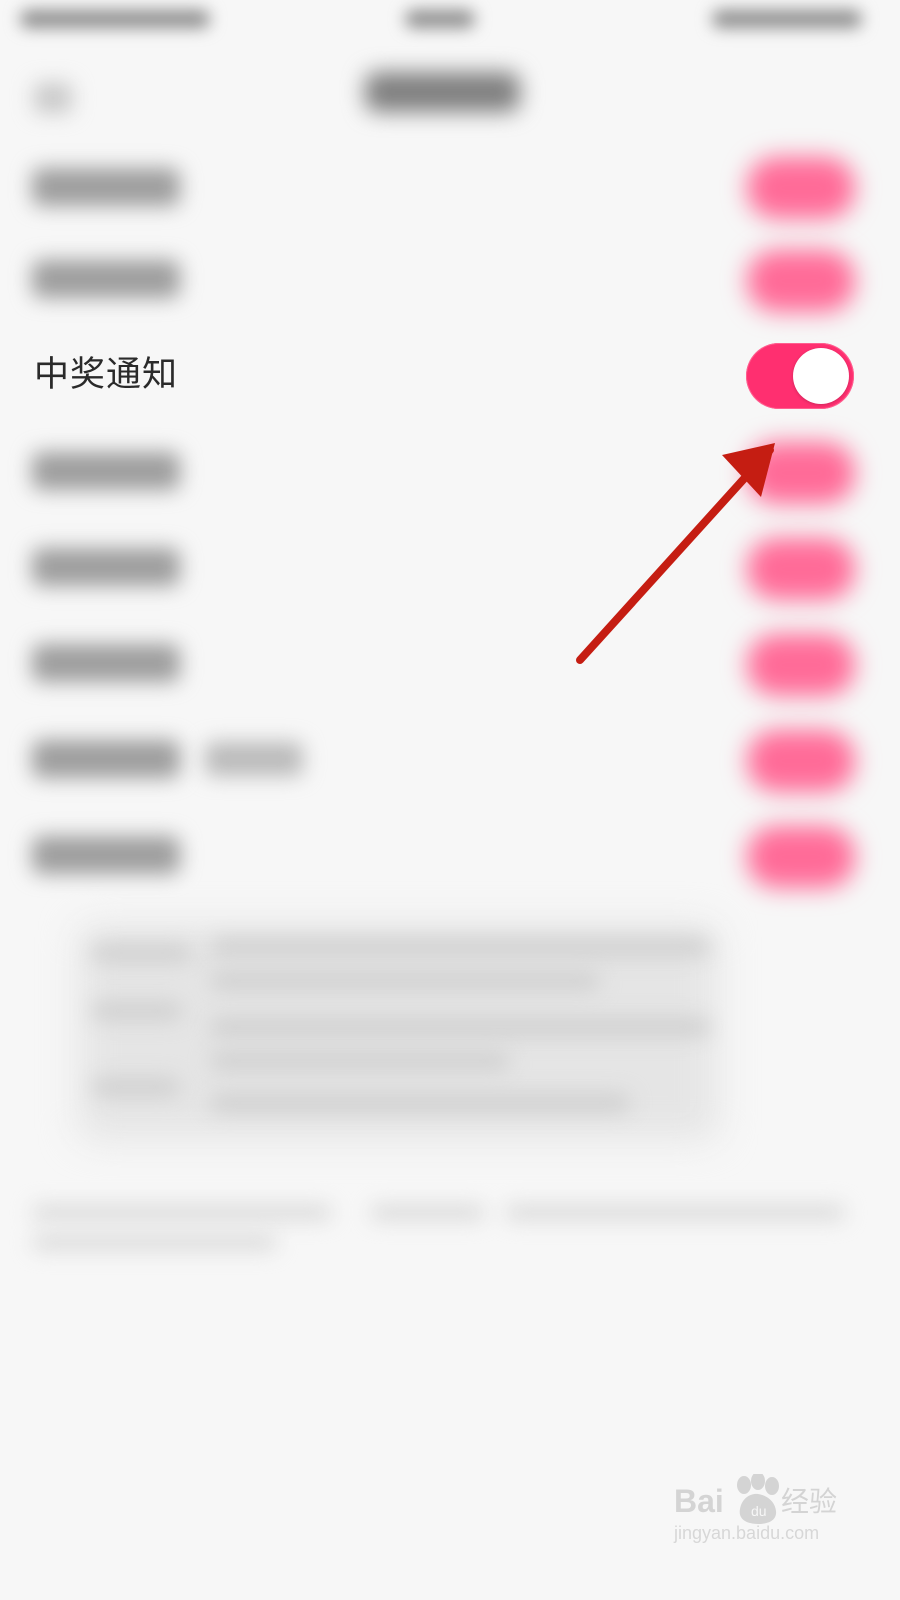 The height and width of the screenshot is (1600, 900). Describe the element at coordinates (747, 1533) in the screenshot. I see `watermark-url: jingyan.baidu.com` at that location.